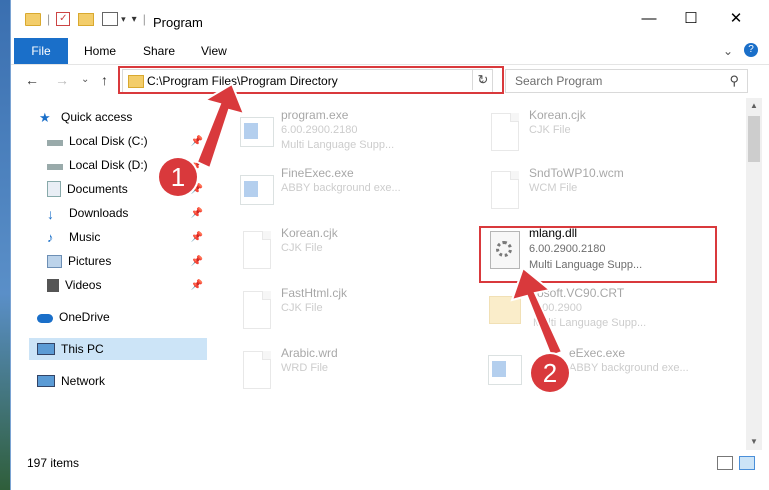  Describe the element at coordinates (550, 373) in the screenshot. I see `step-badge-2: 2` at that location.